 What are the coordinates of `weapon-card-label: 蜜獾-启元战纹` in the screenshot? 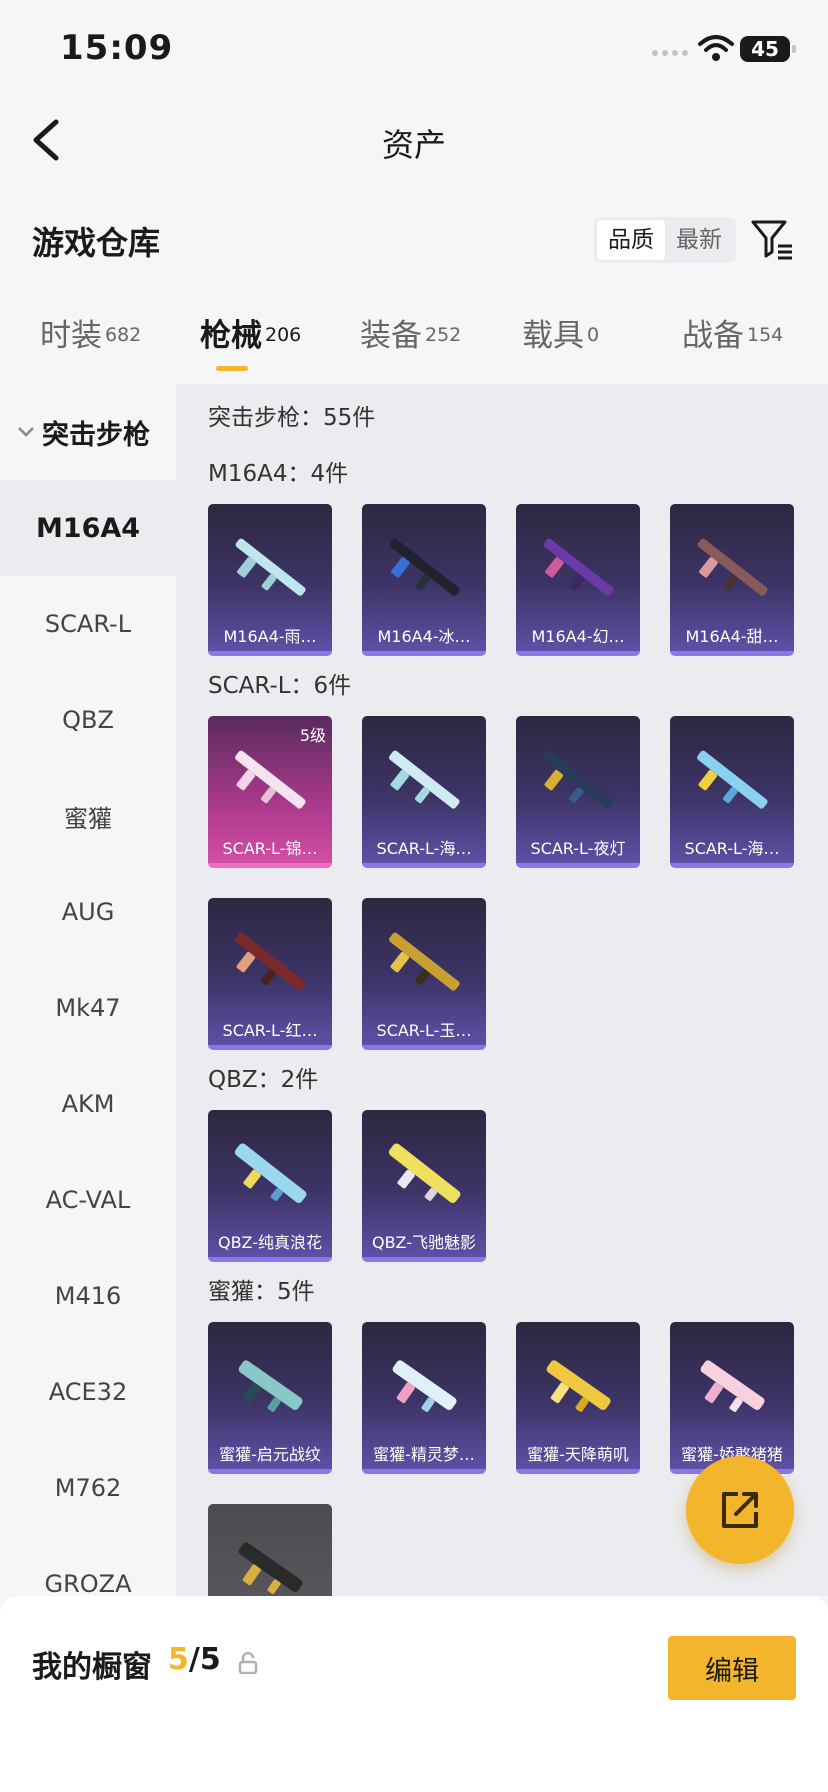 It's located at (270, 1454).